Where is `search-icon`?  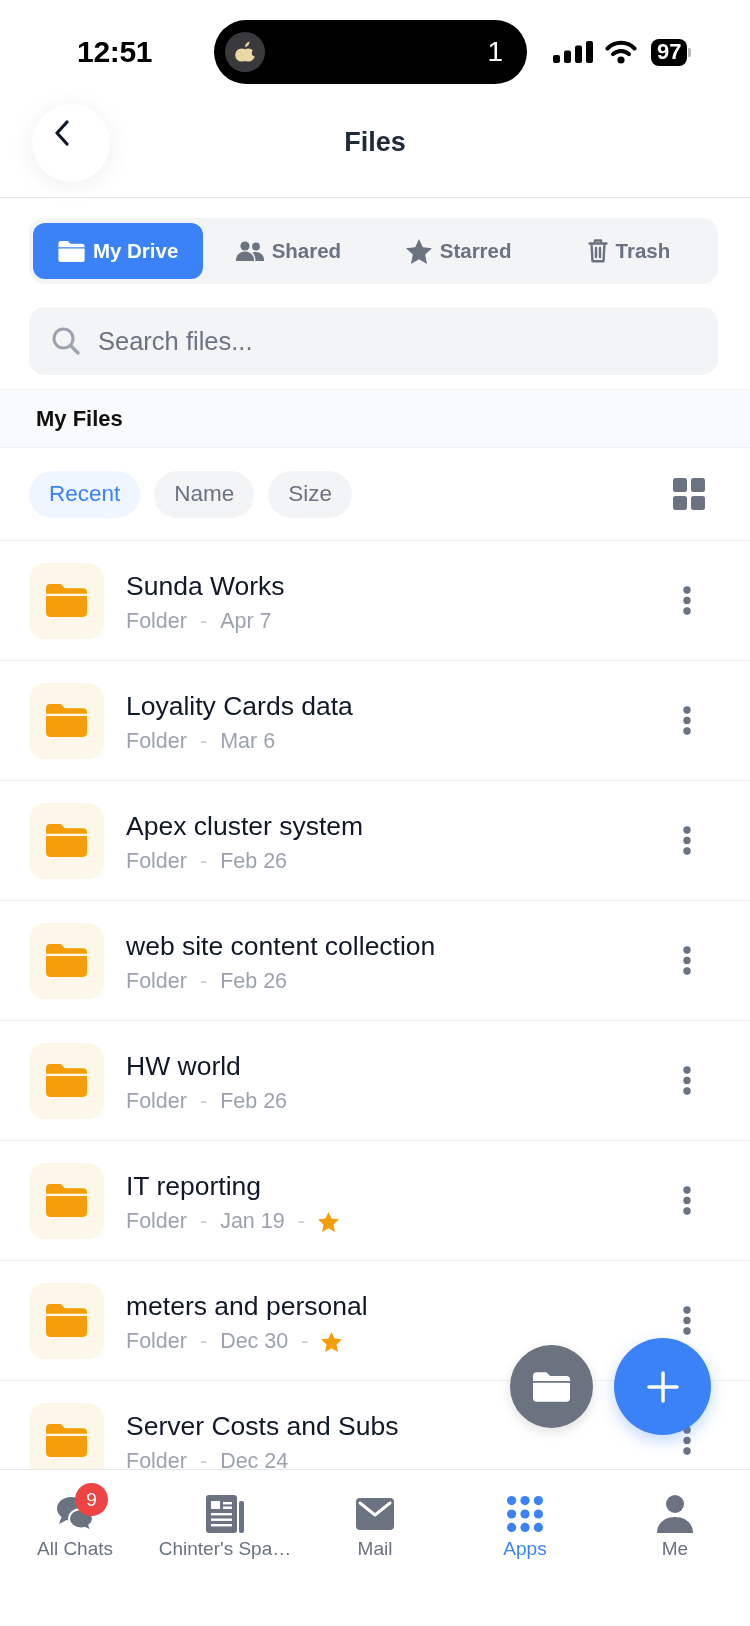 search-icon is located at coordinates (66, 341).